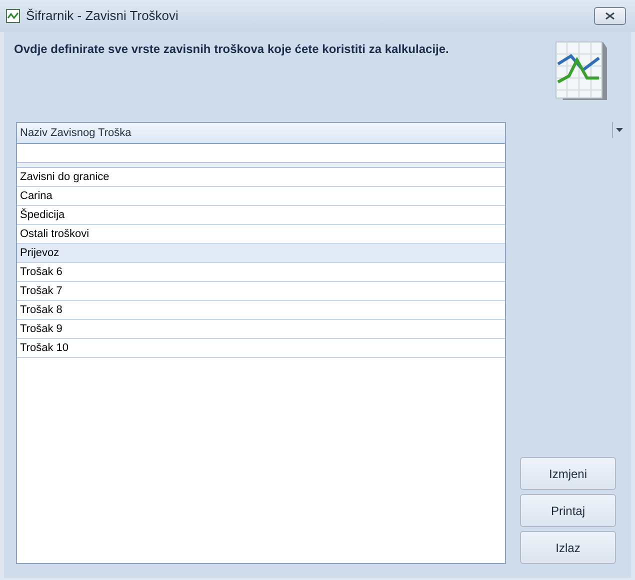  I want to click on close-icon, so click(610, 16).